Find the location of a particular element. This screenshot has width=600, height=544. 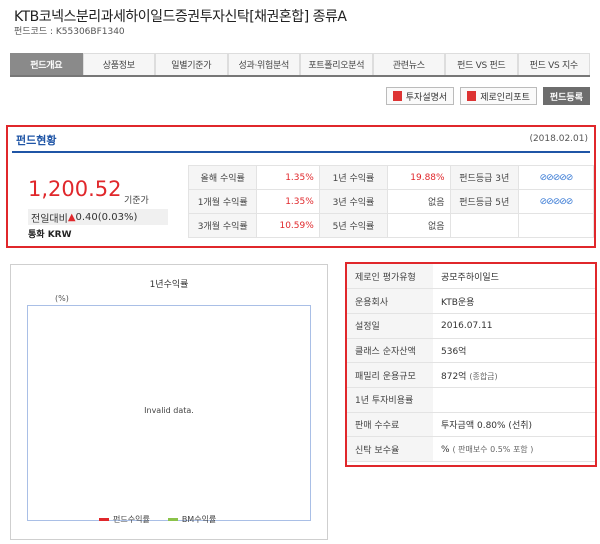

prospectus-button: 투자설명서 is located at coordinates (420, 96).